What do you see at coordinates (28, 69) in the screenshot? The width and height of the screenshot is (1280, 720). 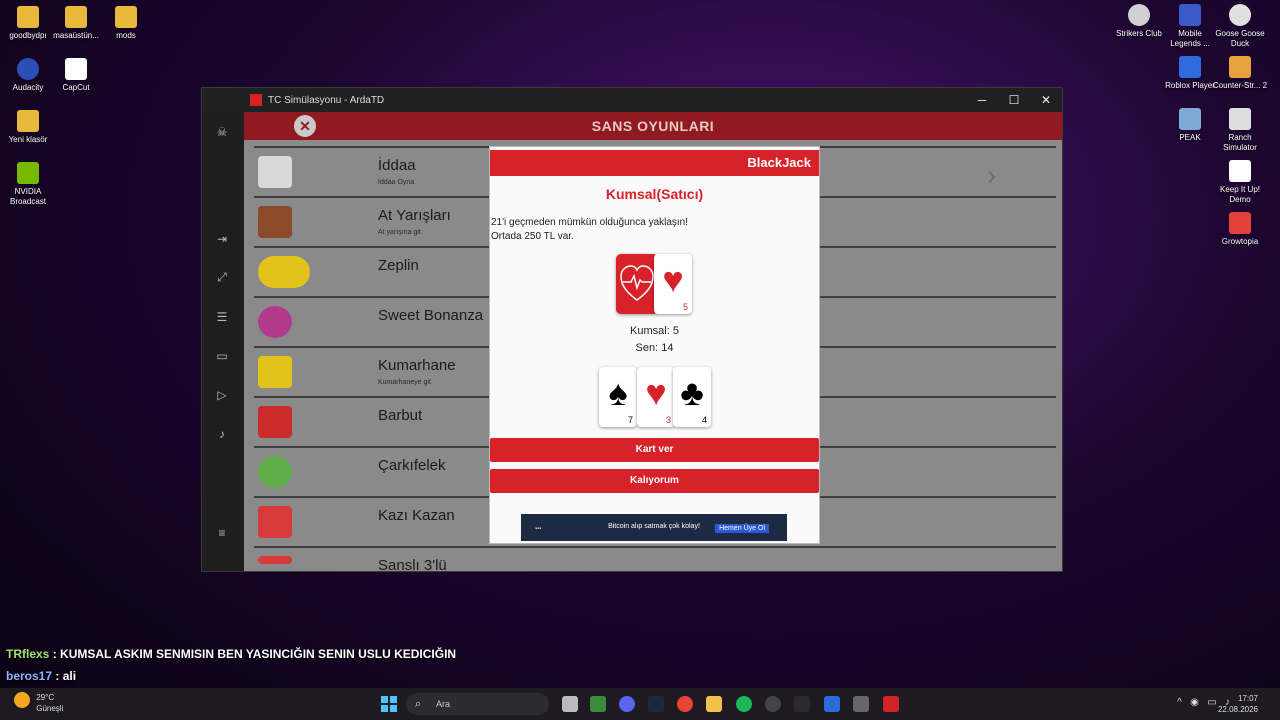 I see `audacity-icon` at bounding box center [28, 69].